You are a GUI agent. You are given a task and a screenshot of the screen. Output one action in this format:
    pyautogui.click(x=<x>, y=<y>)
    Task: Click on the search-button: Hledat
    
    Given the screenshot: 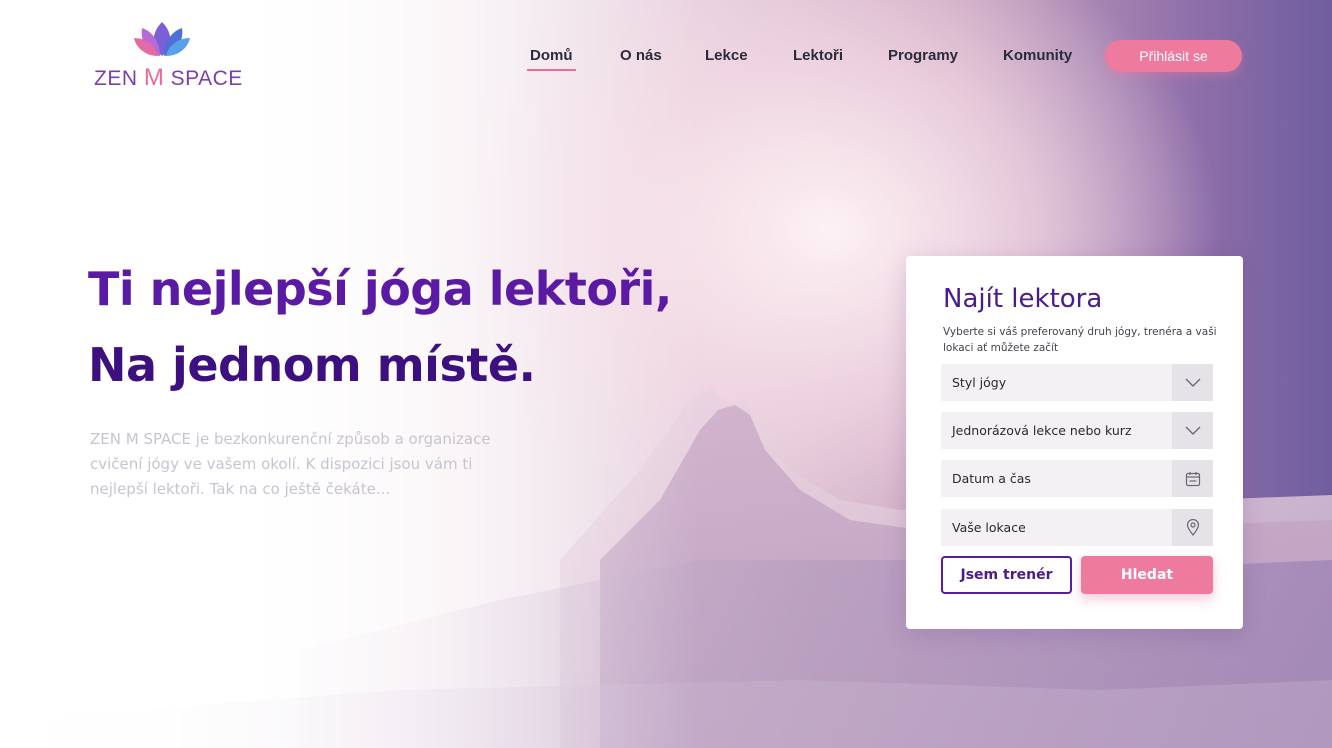 What is the action you would take?
    pyautogui.click(x=1147, y=575)
    